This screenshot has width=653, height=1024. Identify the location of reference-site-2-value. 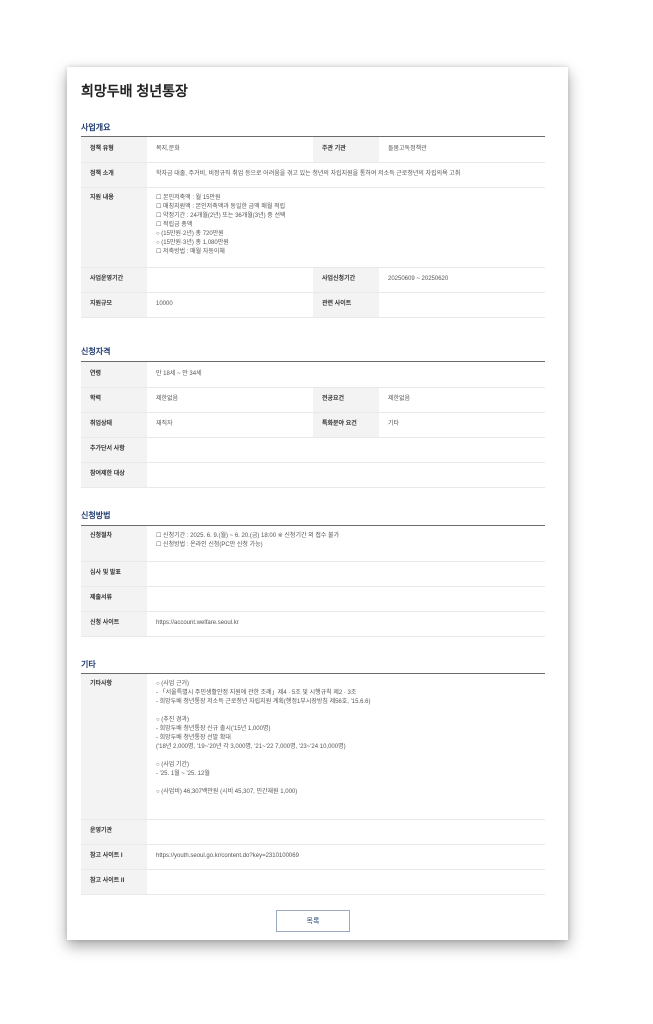
(346, 882).